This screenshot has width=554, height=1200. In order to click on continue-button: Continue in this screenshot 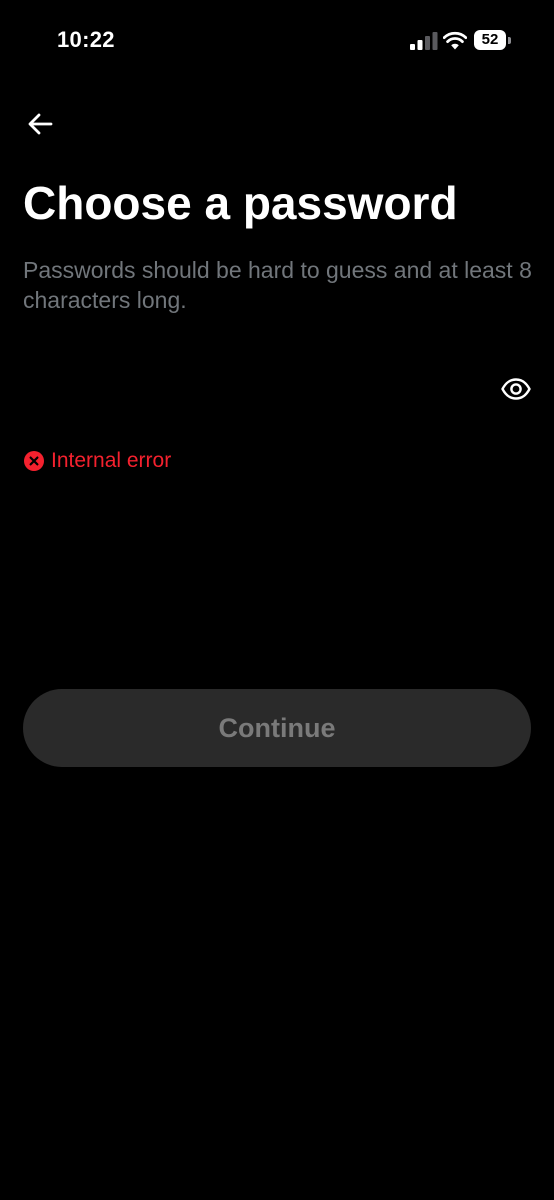, I will do `click(277, 728)`.